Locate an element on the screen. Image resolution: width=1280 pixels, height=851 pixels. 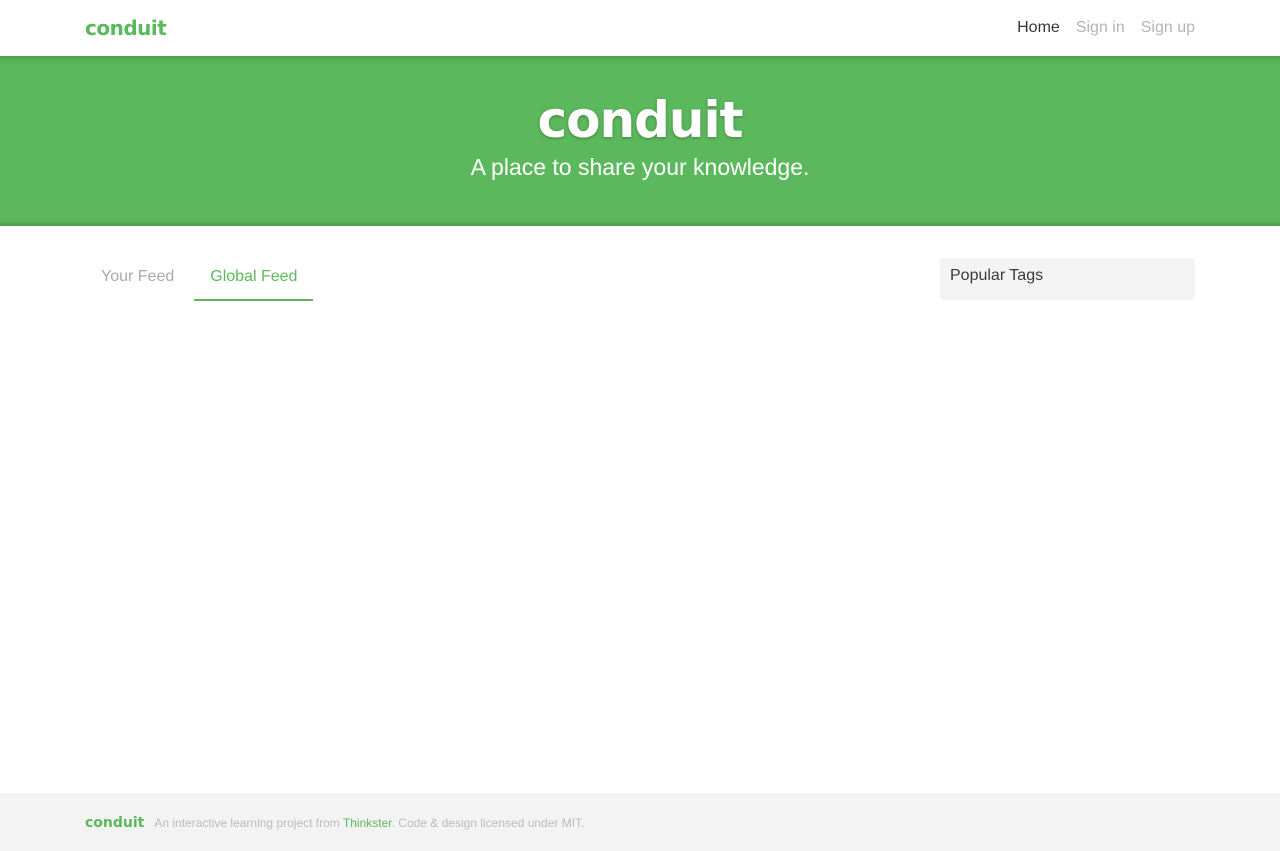
nav-sign-in-link: Sign in is located at coordinates (1100, 28).